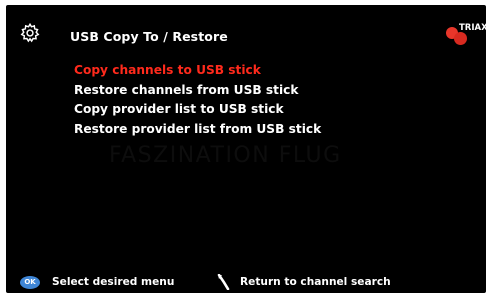  What do you see at coordinates (223, 282) in the screenshot?
I see `back-arrow-icon` at bounding box center [223, 282].